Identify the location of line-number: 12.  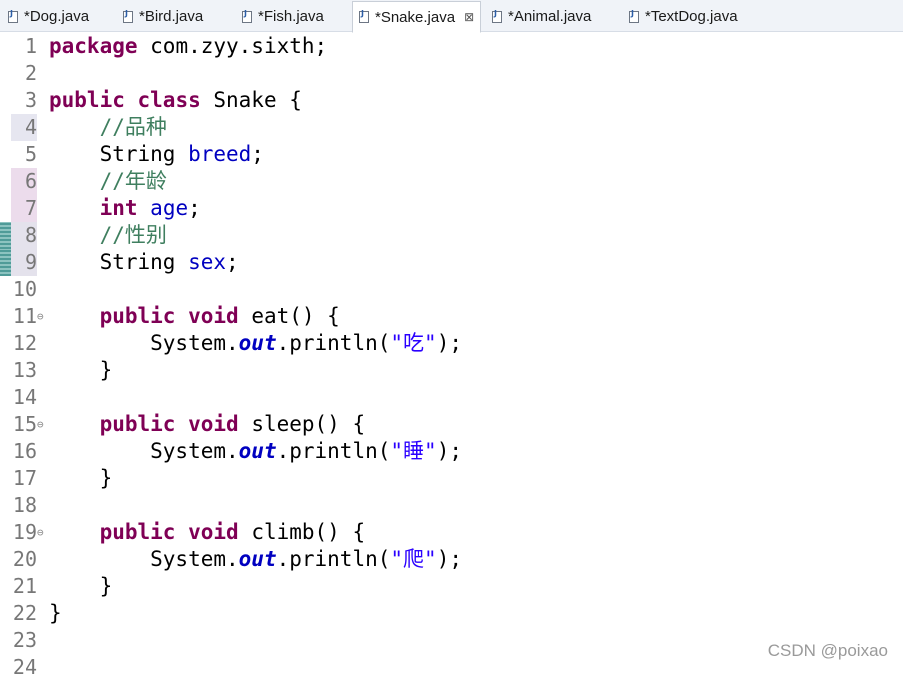
(24, 343).